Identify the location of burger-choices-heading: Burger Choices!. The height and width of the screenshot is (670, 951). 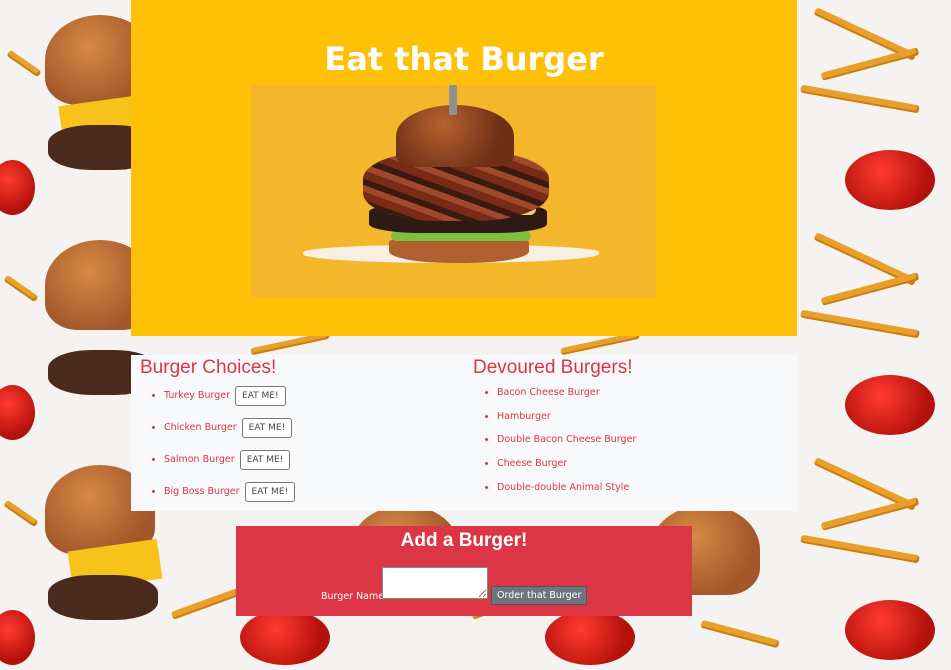
(208, 367).